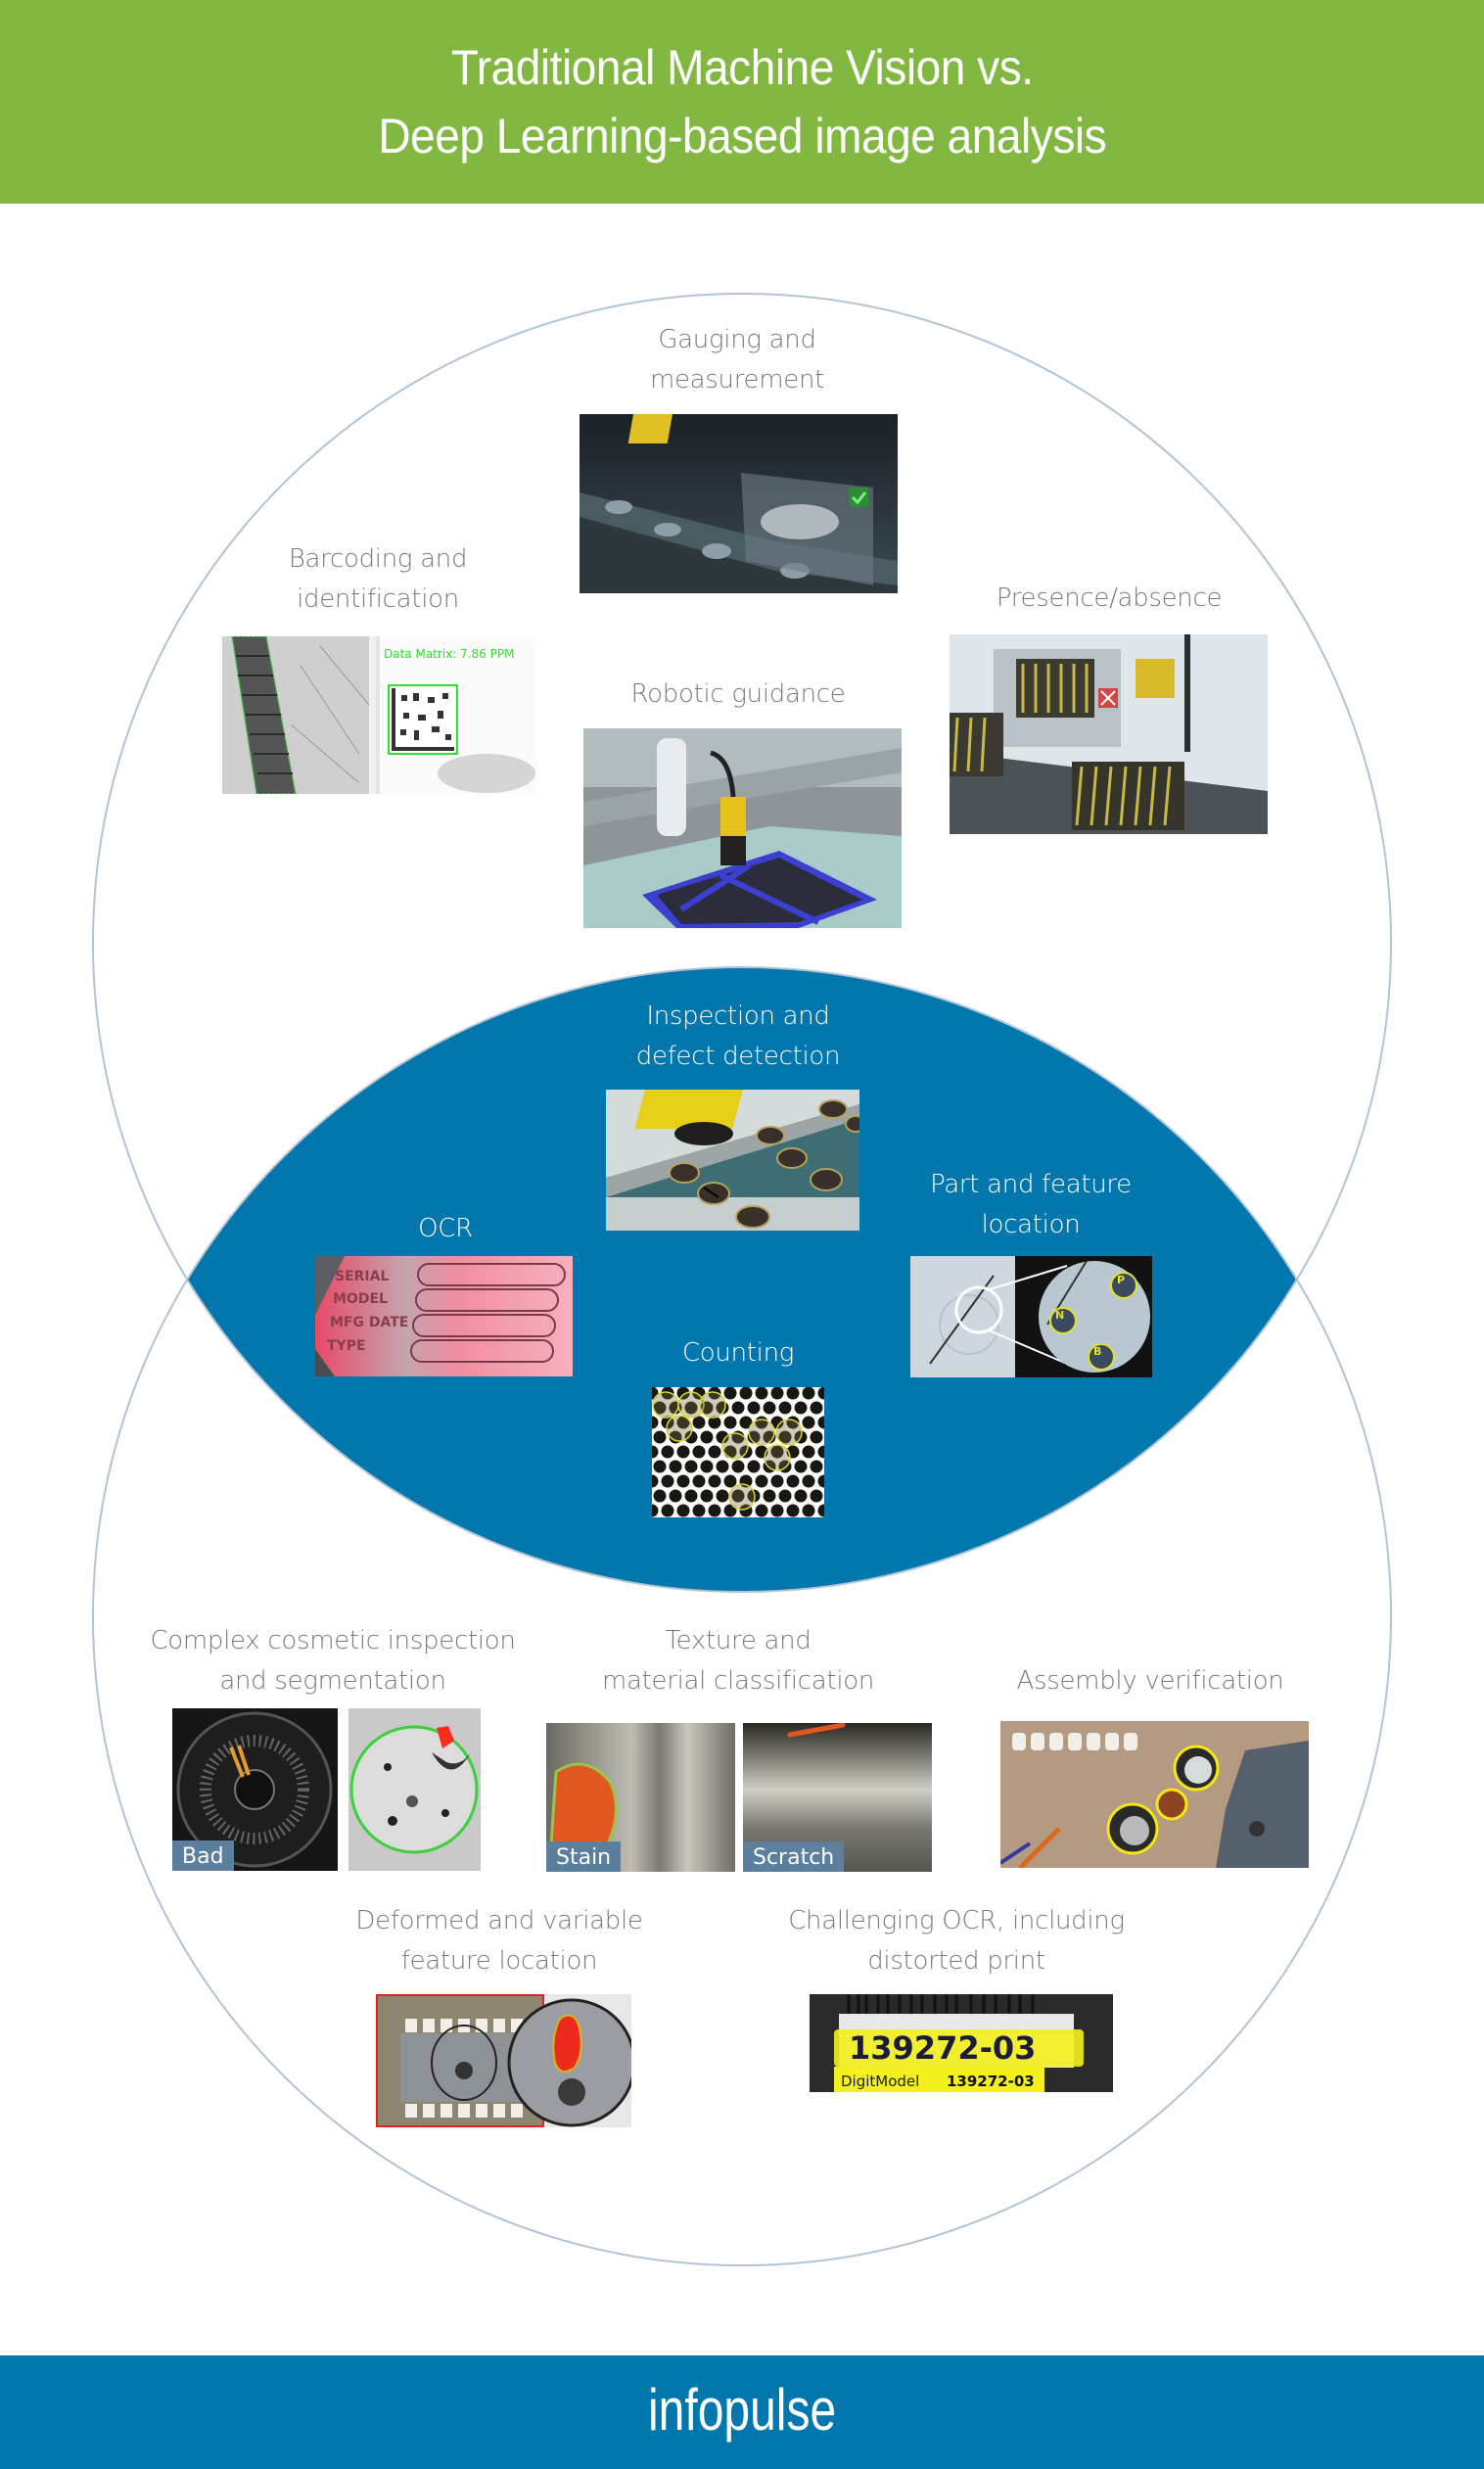 This screenshot has height=2469, width=1484. I want to click on label-gauging: Gauging and measurement, so click(737, 360).